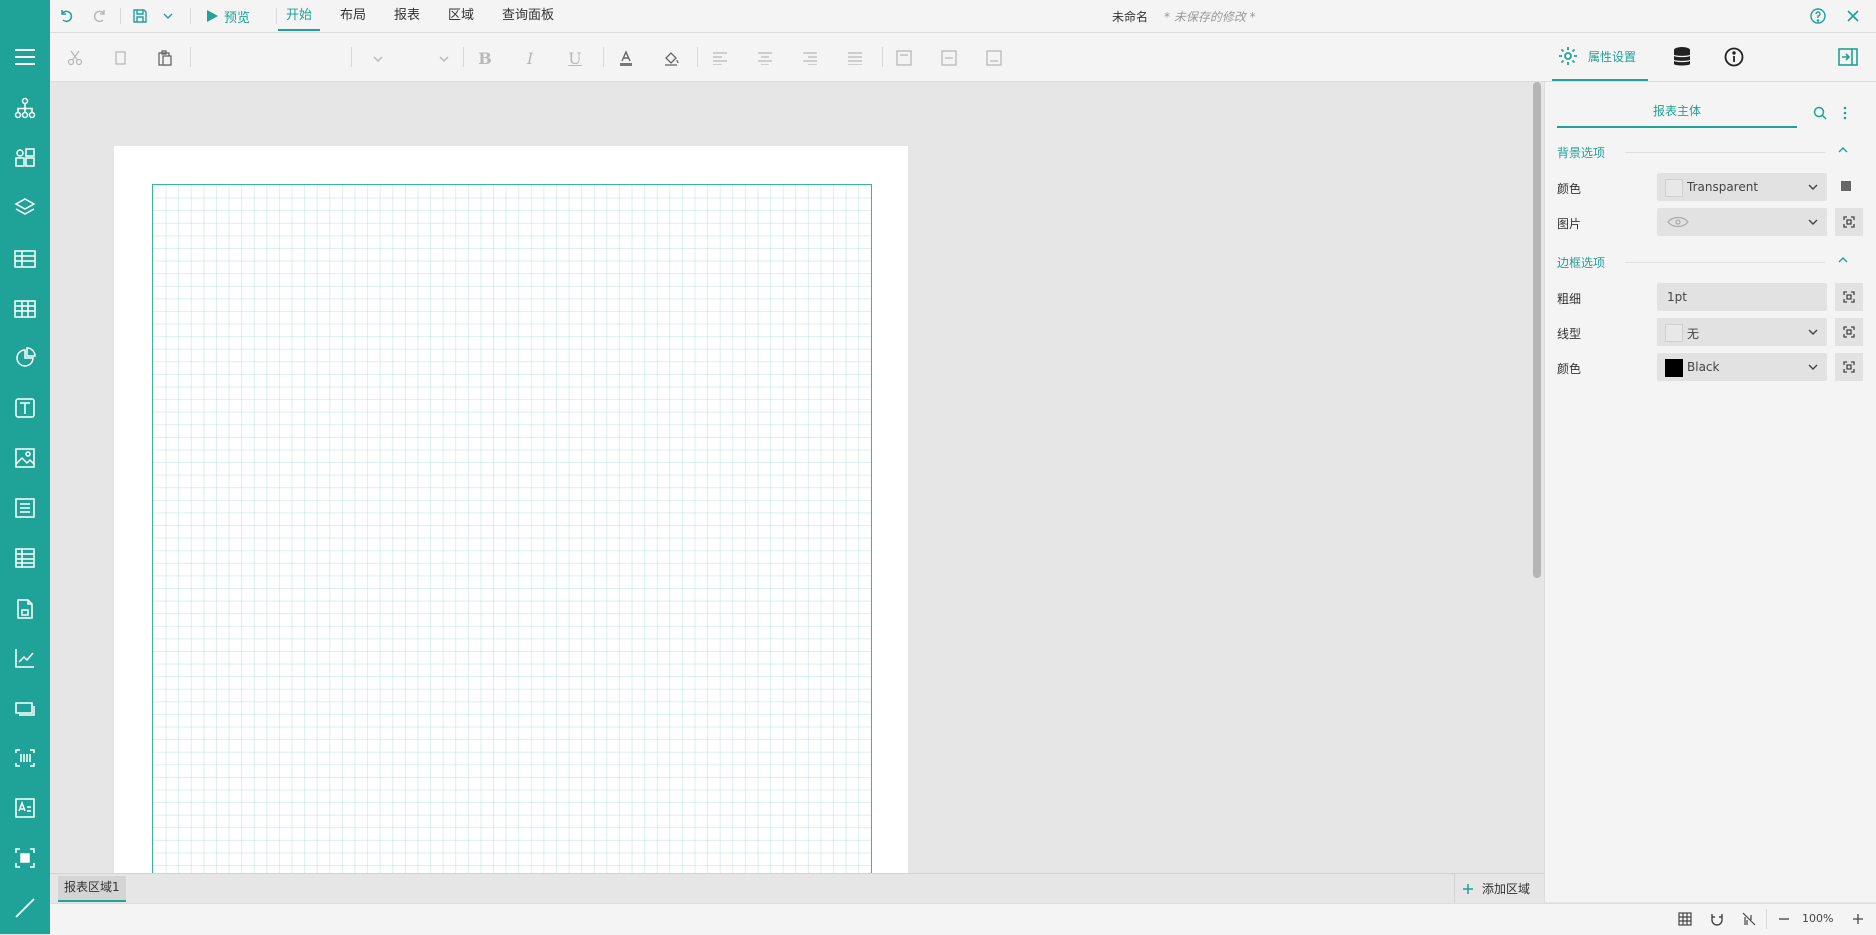 This screenshot has height=935, width=1876. Describe the element at coordinates (1742, 297) in the screenshot. I see `border-width-input: 1pt` at that location.